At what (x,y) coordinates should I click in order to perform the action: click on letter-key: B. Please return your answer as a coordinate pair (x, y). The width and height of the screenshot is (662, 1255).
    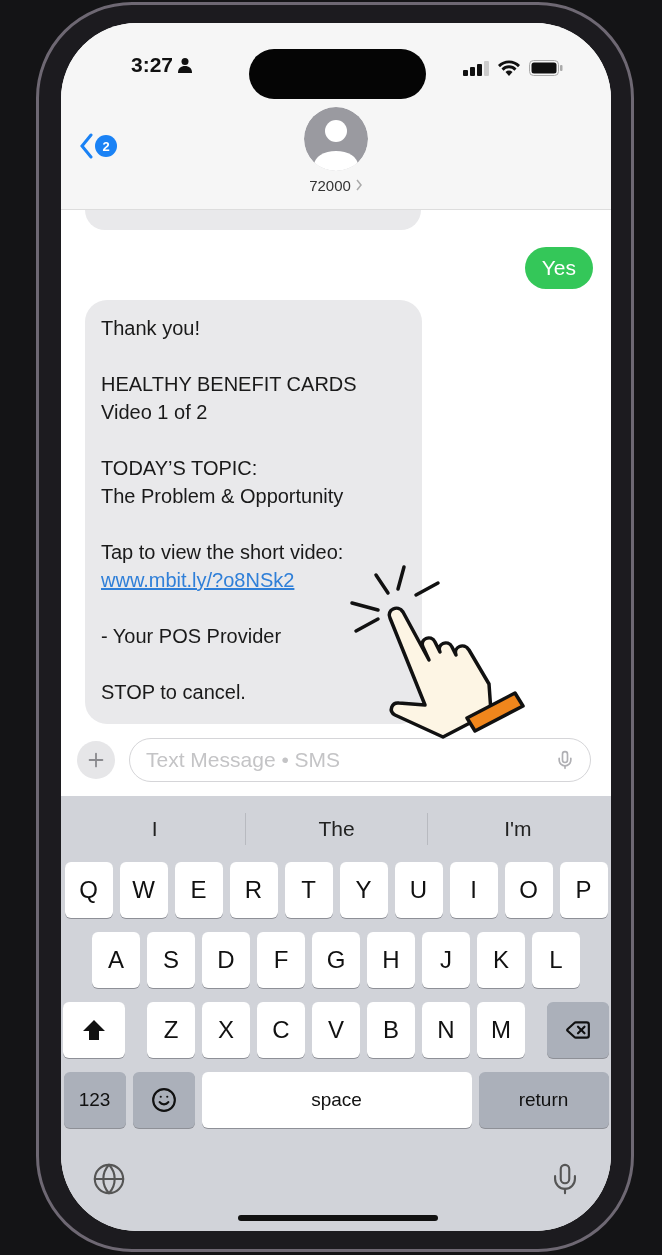
    Looking at the image, I should click on (391, 1030).